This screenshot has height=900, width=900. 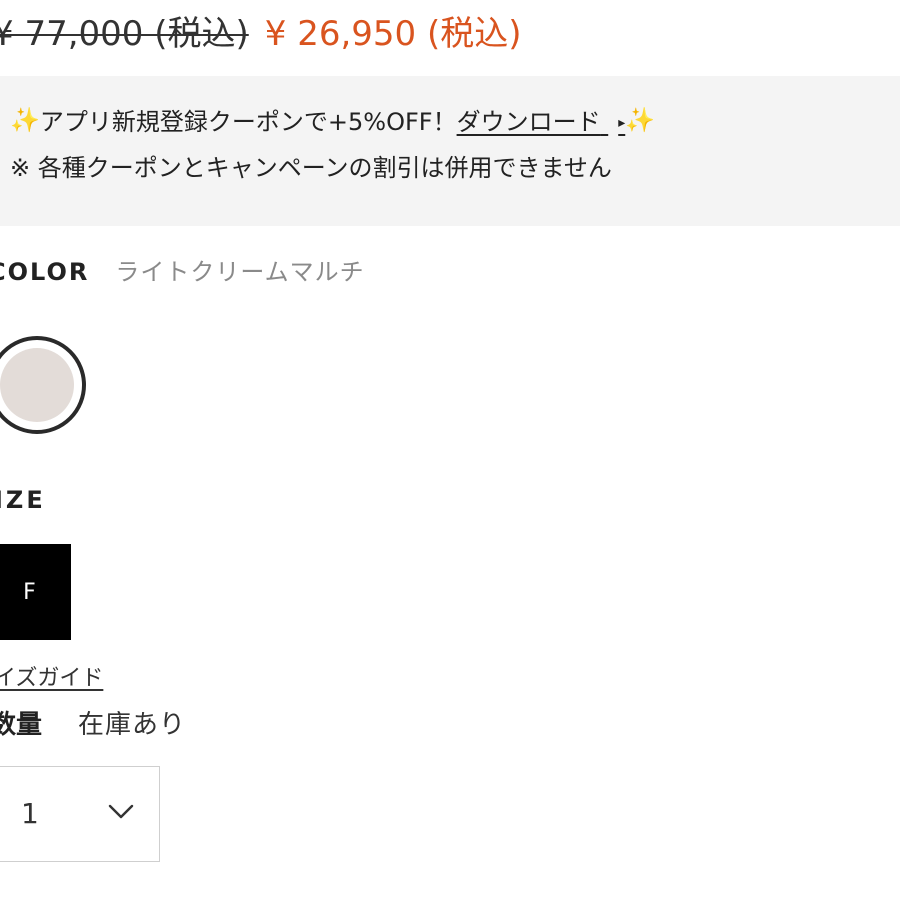 I want to click on original-price: ¥ 77,000 (税込), so click(x=124, y=33).